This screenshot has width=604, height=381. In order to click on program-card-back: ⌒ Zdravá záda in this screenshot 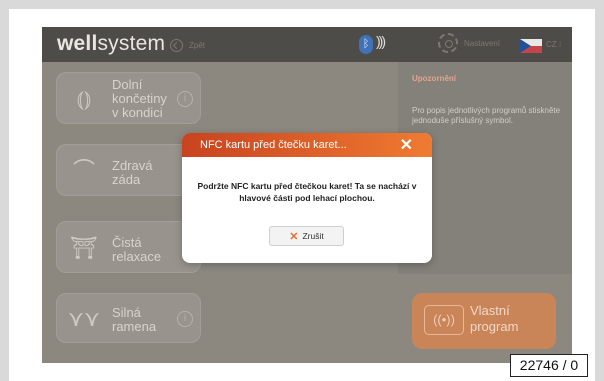, I will do `click(128, 170)`.